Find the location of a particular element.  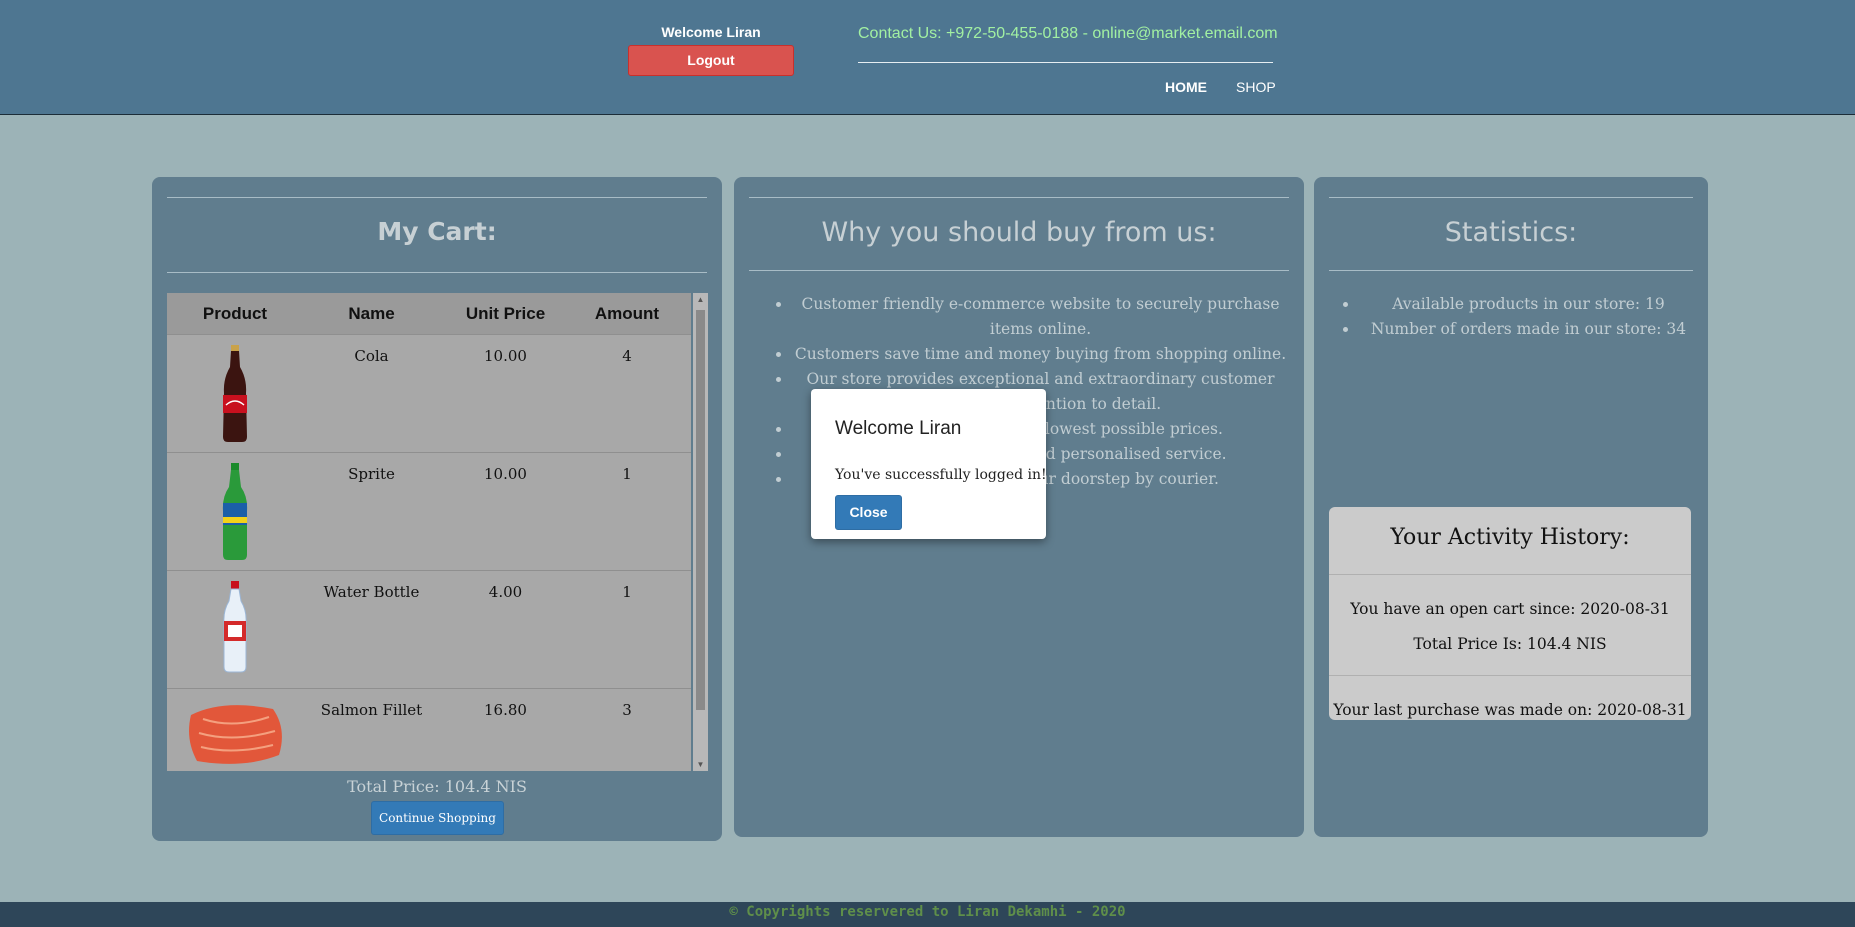

modal-message: You've successfully logged in! is located at coordinates (941, 475).